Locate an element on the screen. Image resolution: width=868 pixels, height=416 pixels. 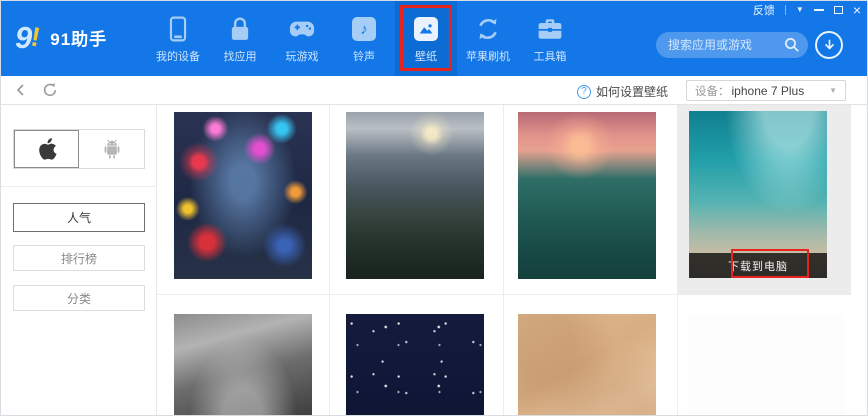
wallpaper-thumbnail-lion is located at coordinates (243, 364).